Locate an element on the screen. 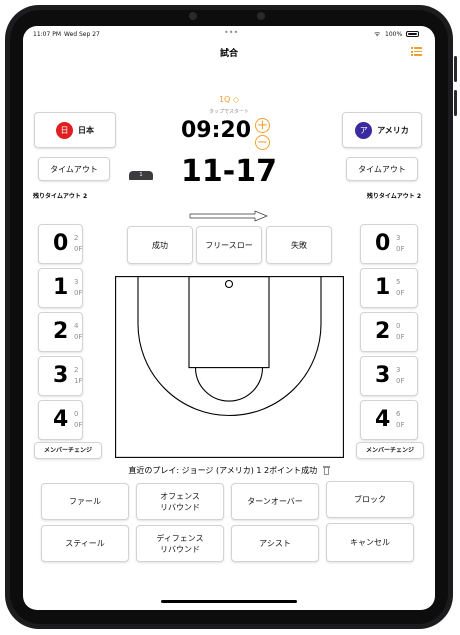 This screenshot has width=460, height=635. away-timeouts-left: 残りタイムアウト 2 is located at coordinates (393, 196).